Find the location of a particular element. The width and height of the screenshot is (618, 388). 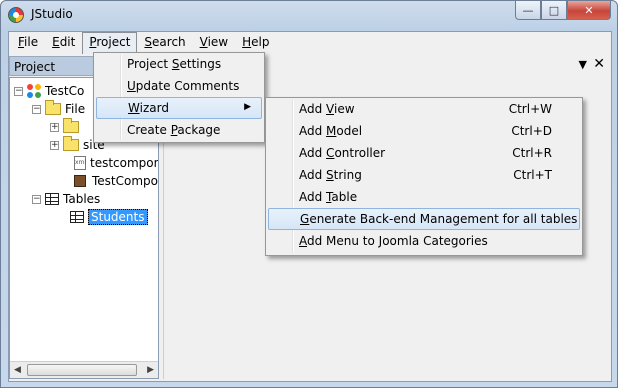

menu-item-update-comments: Update Comments is located at coordinates (179, 86).